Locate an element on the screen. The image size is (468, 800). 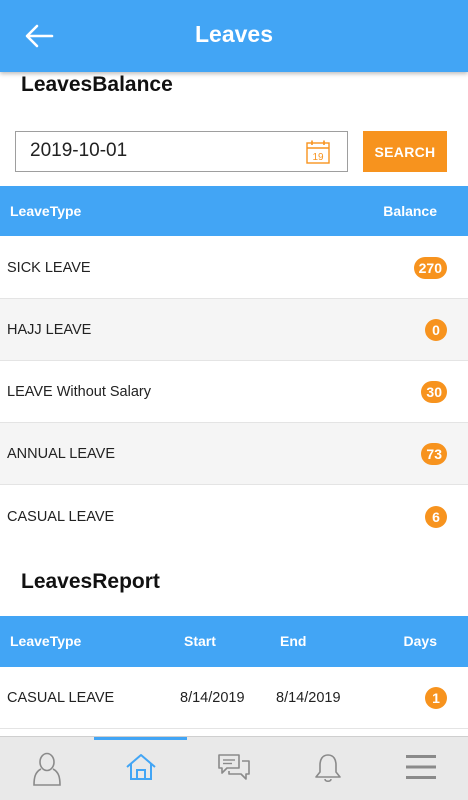
nav-home is located at coordinates (140, 768).